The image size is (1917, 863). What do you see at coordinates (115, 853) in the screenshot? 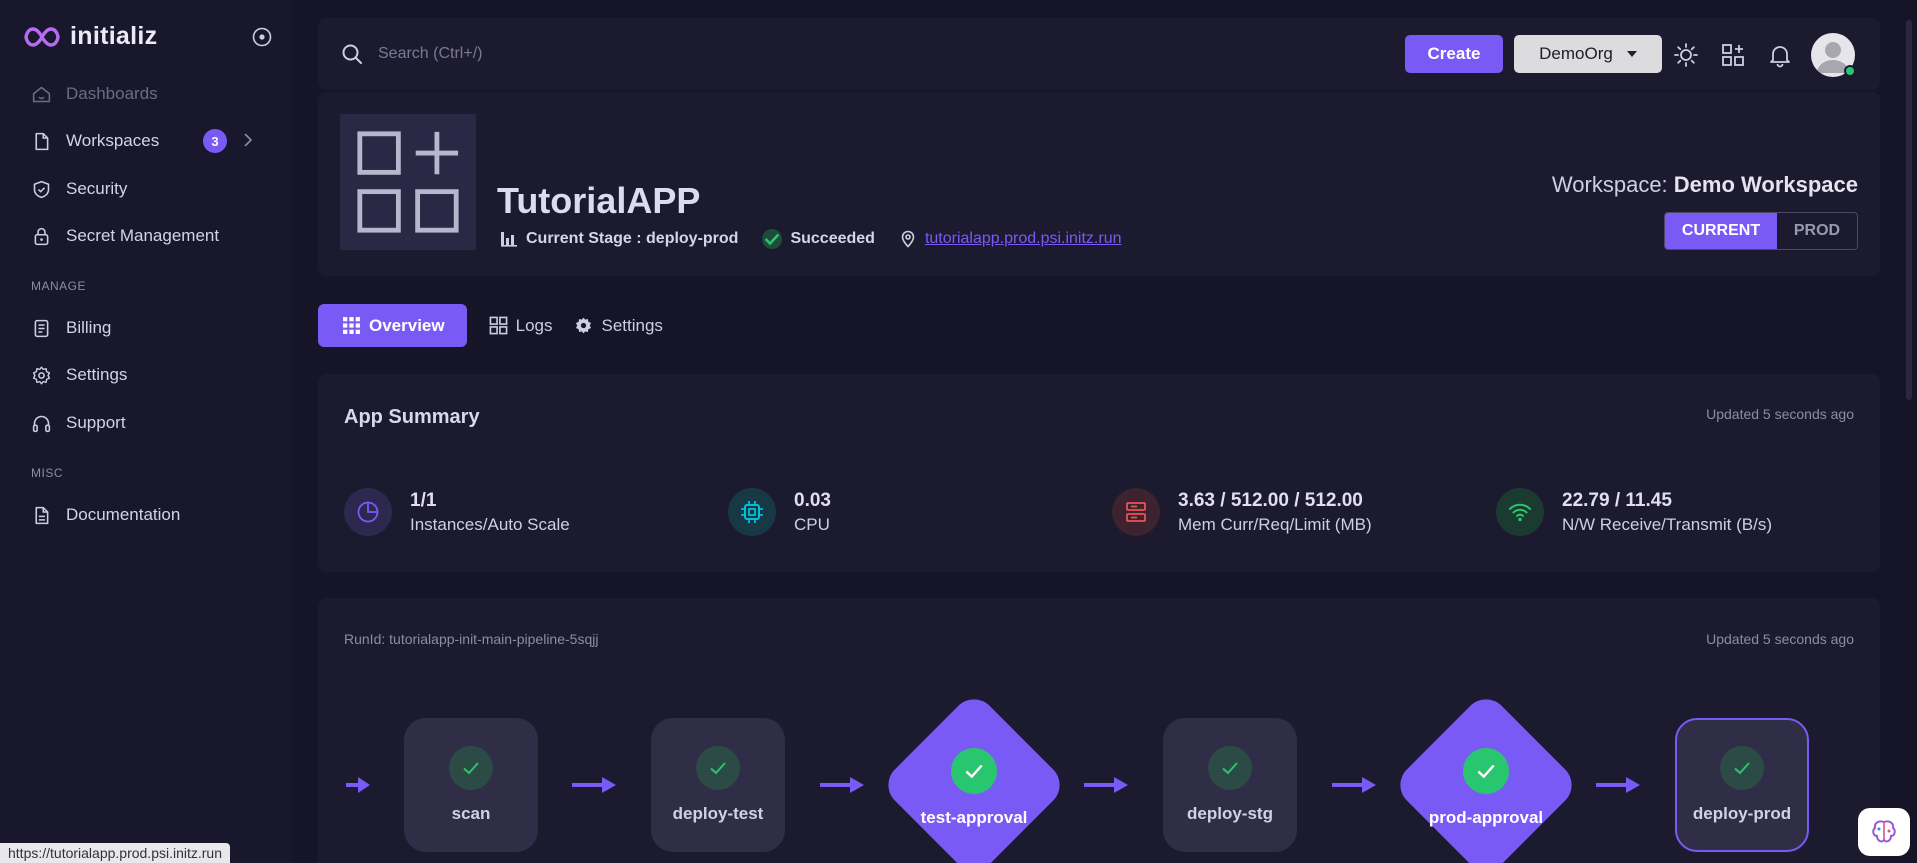
I see `status-bar-url: https://tutorialapp.prod.psi.initz.run` at bounding box center [115, 853].